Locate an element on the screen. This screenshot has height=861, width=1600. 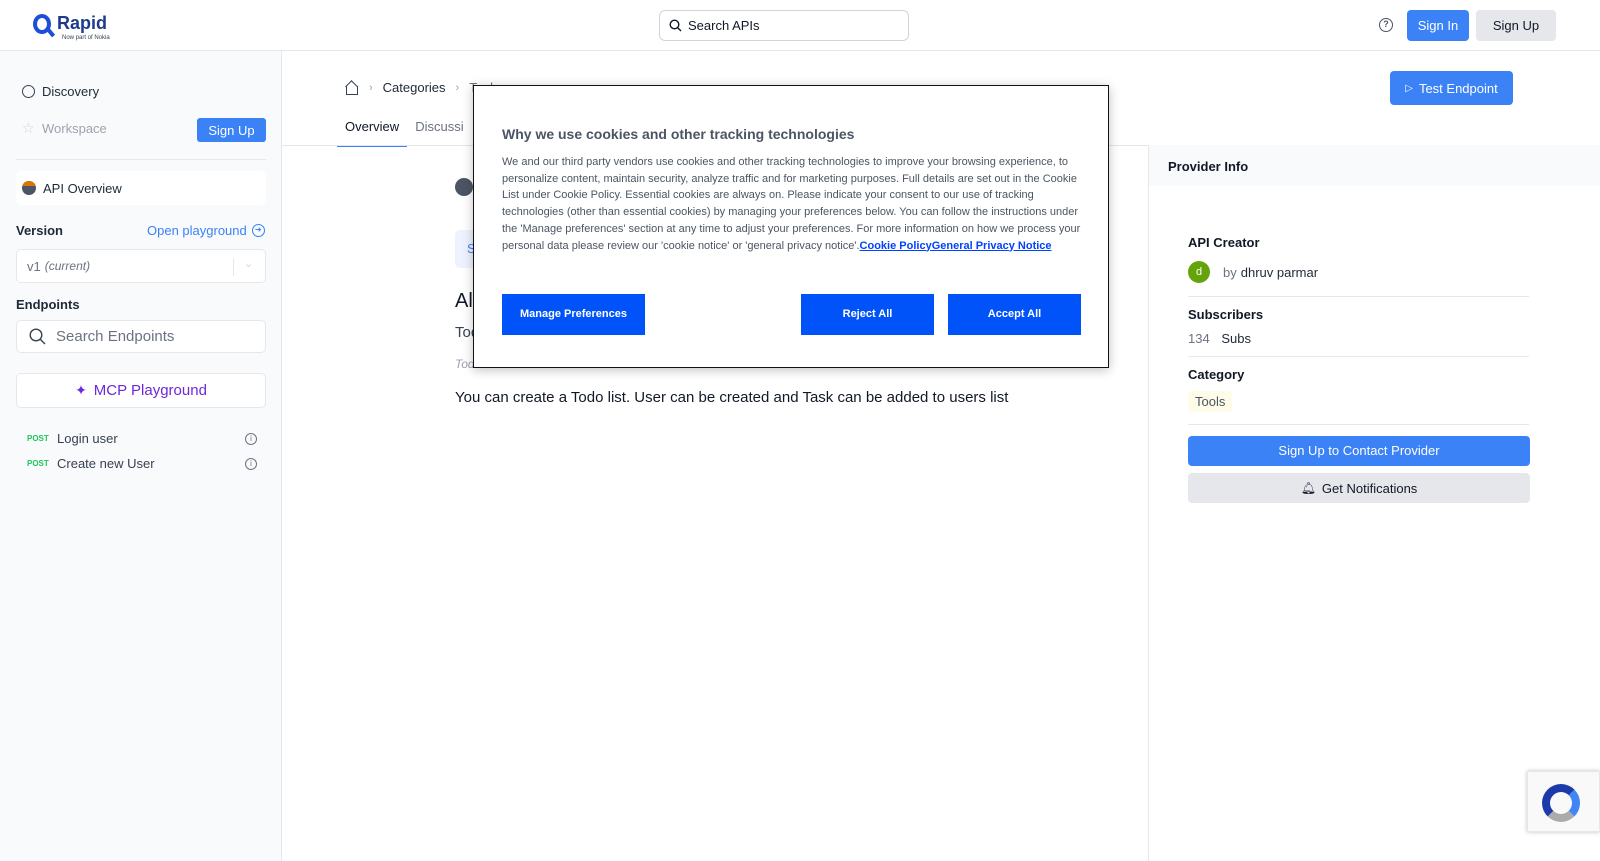
rapid-logo: Rapid Now part of Nokia is located at coordinates (71, 28).